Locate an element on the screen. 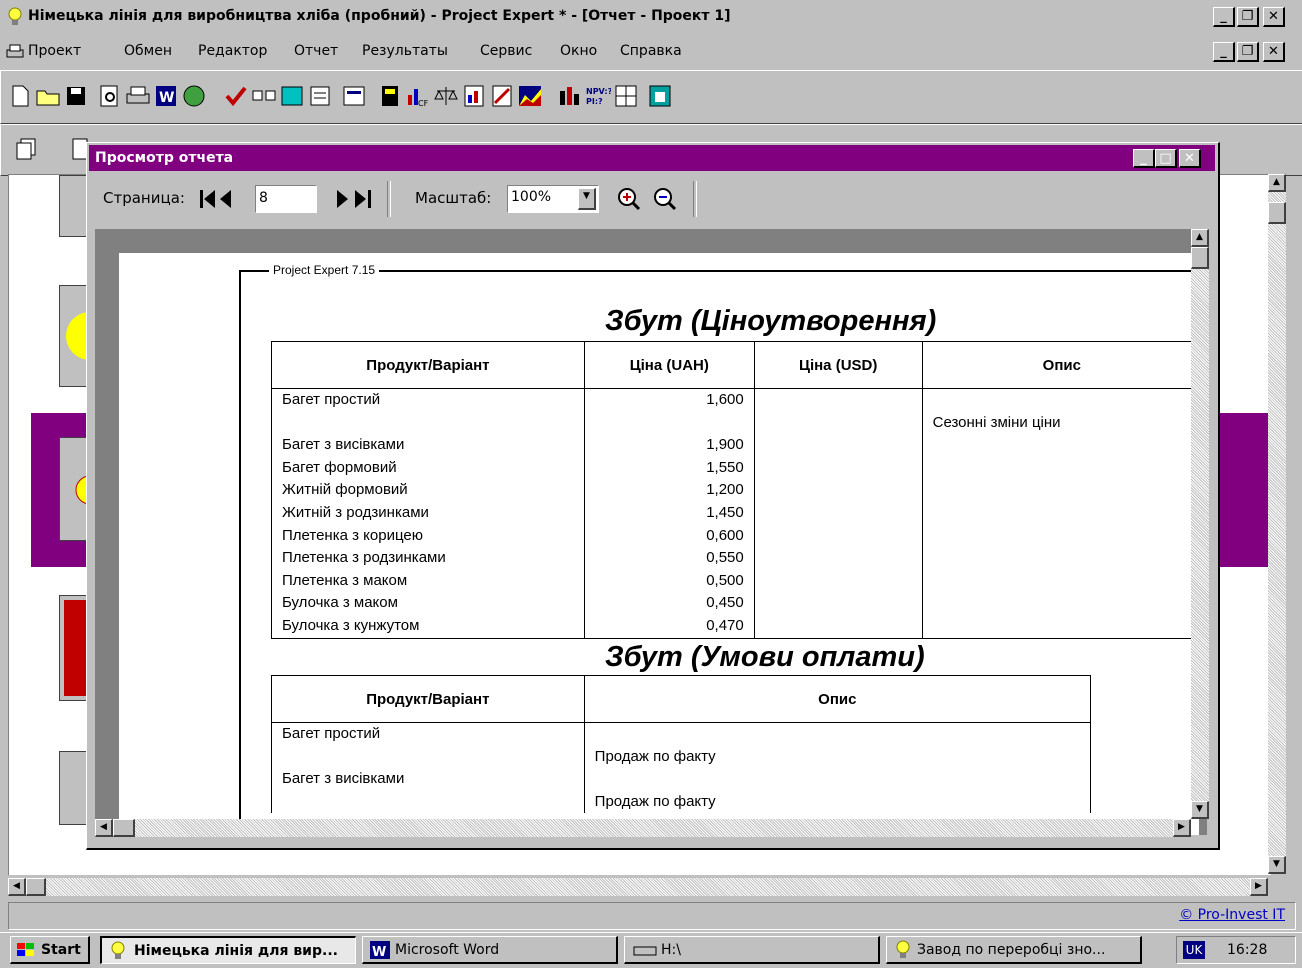 The image size is (1302, 968). screen-icon is located at coordinates (354, 96).